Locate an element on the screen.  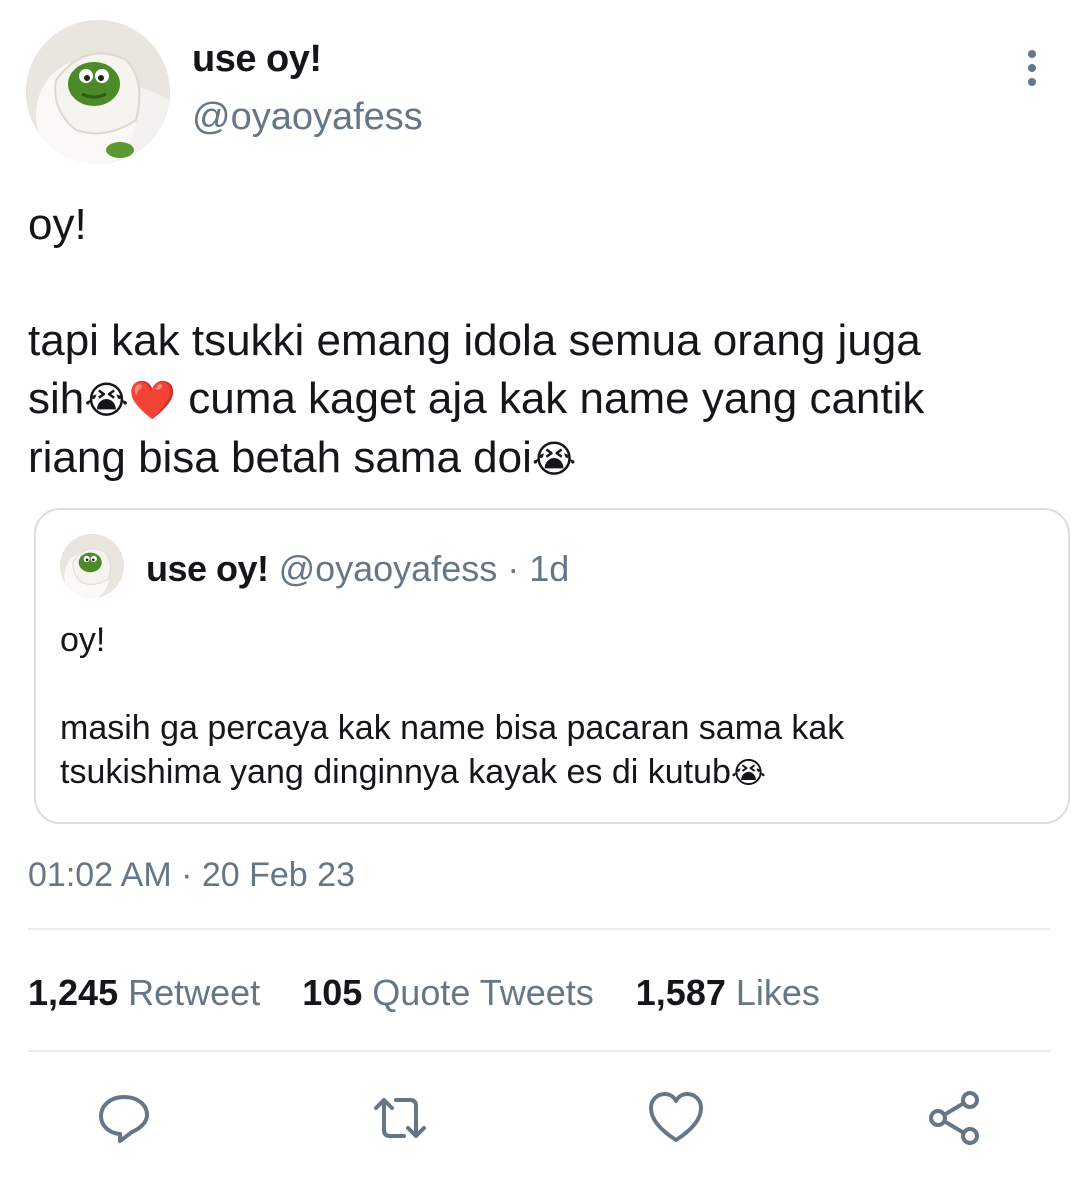
tweet-text-fragment: sih is located at coordinates (56, 398).